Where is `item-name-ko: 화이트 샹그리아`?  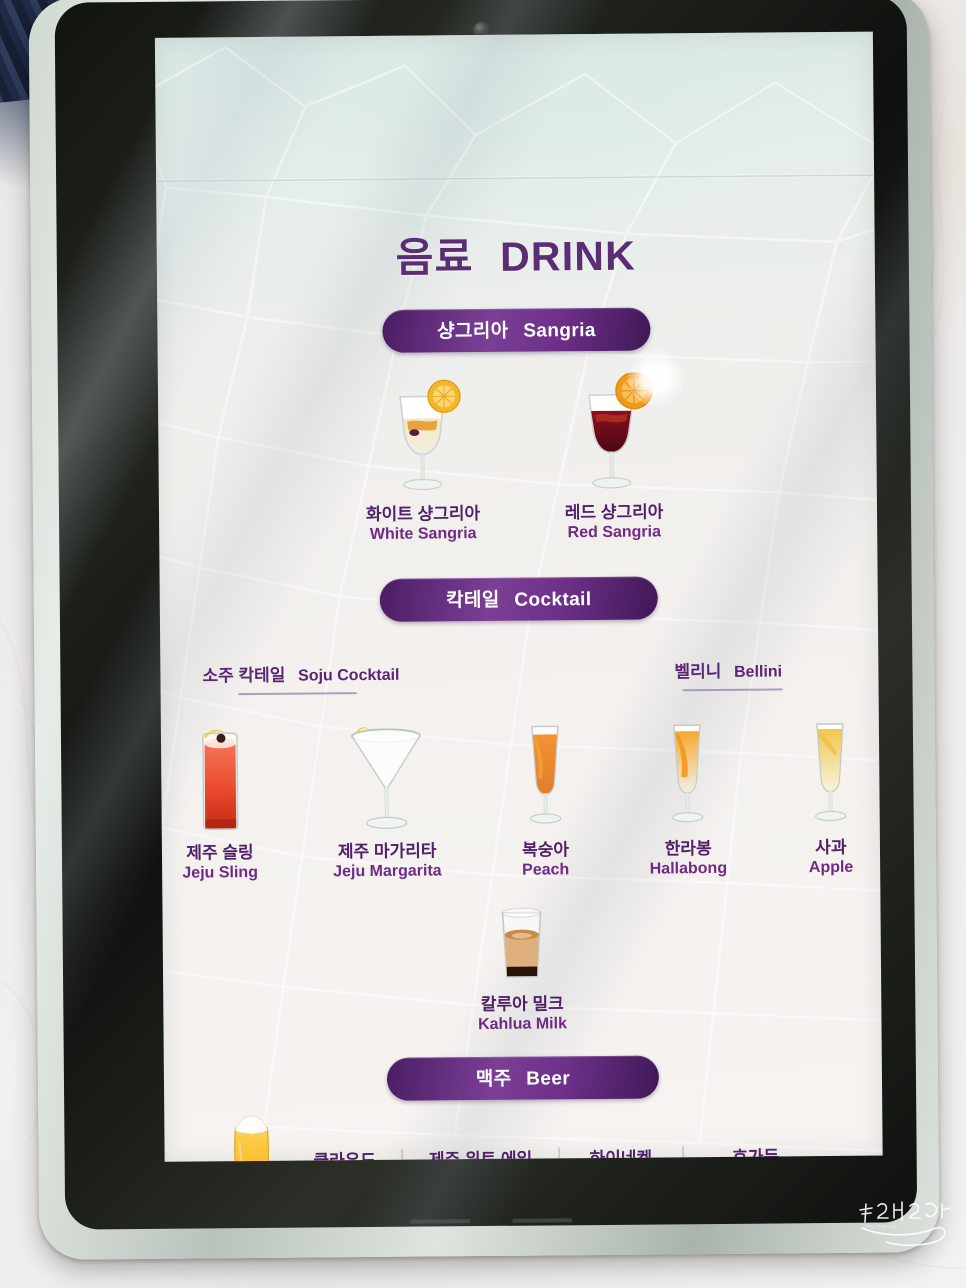
item-name-ko: 화이트 샹그리아 is located at coordinates (423, 514).